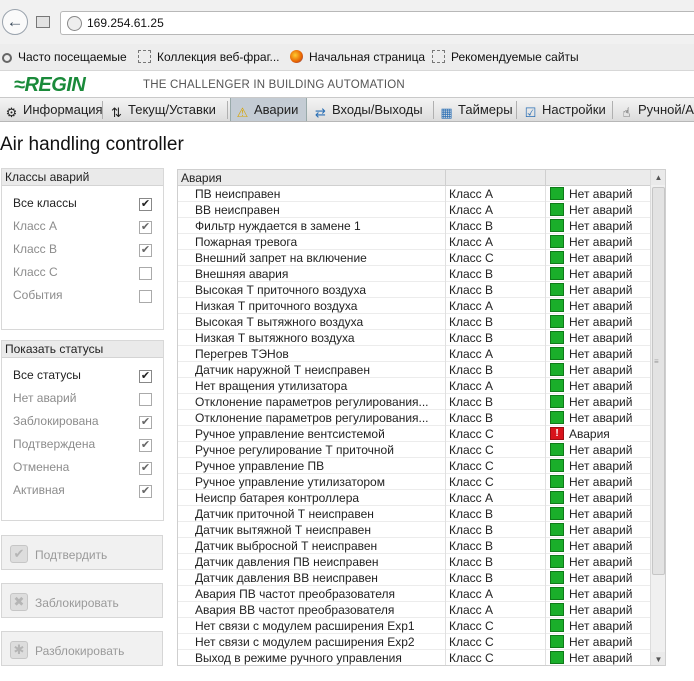 This screenshot has width=694, height=681. Describe the element at coordinates (125, 23) in the screenshot. I see `url-text: 169.254.61.25` at that location.